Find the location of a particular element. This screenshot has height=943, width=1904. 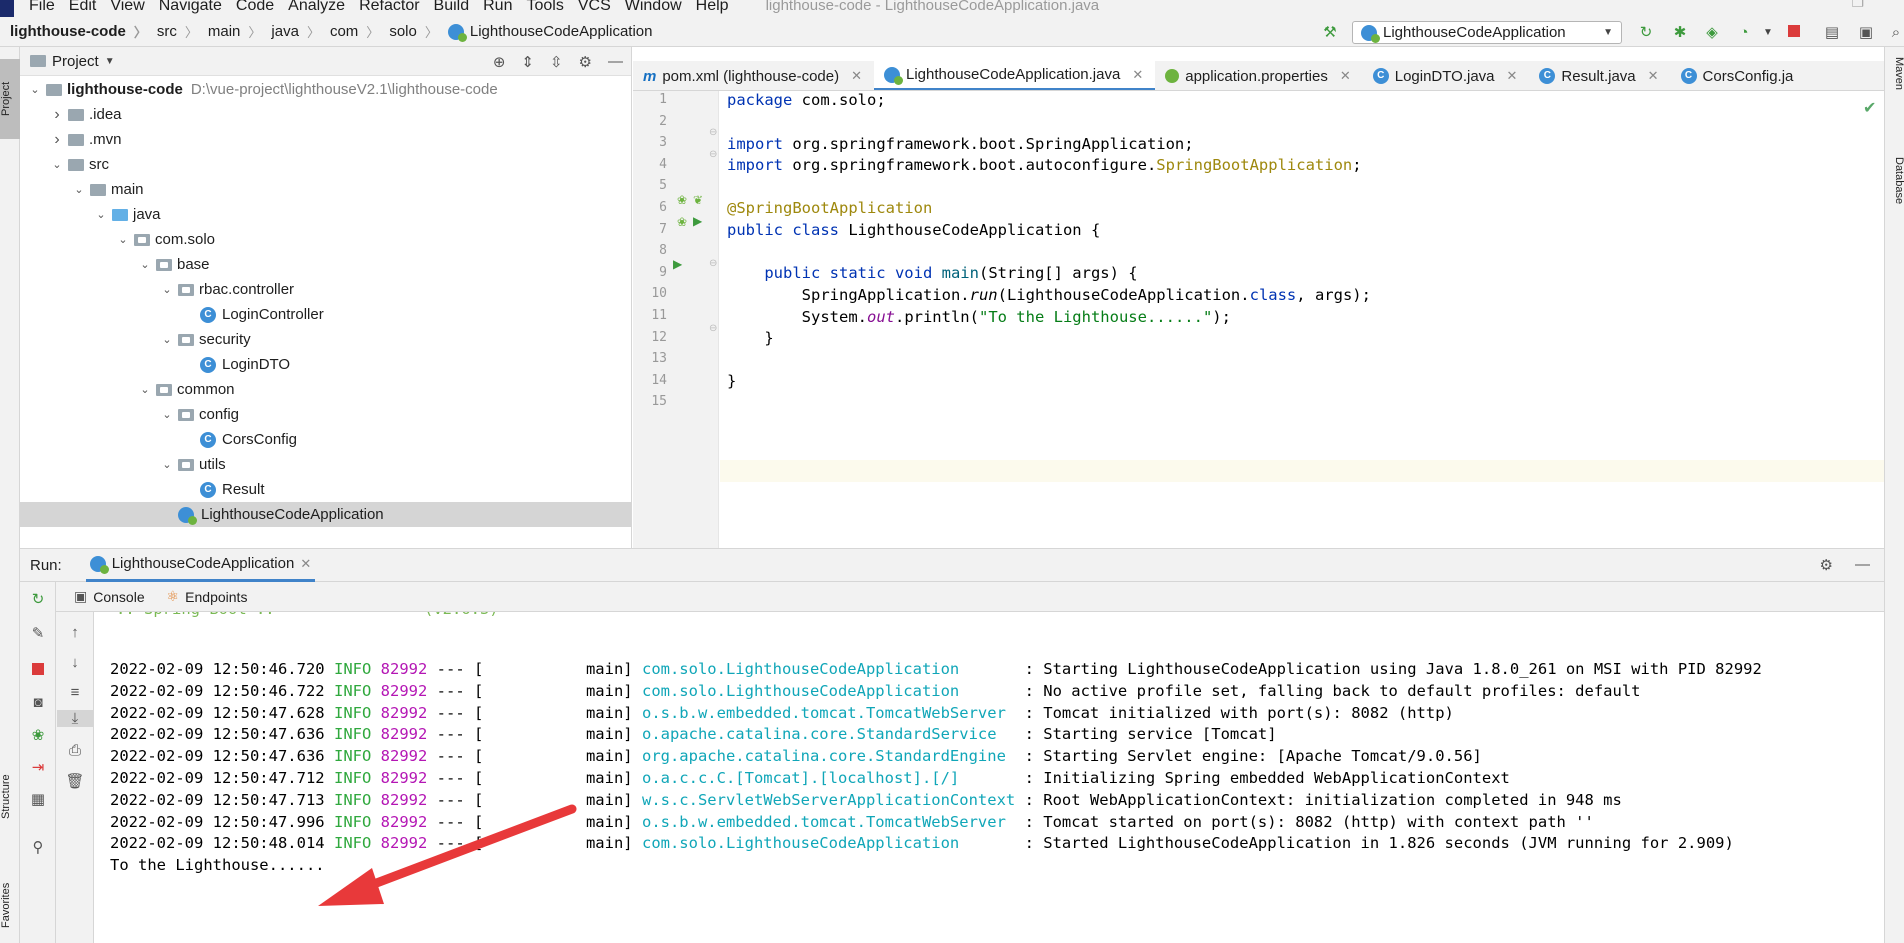

search-icon: ⌕ is located at coordinates (1896, 33).